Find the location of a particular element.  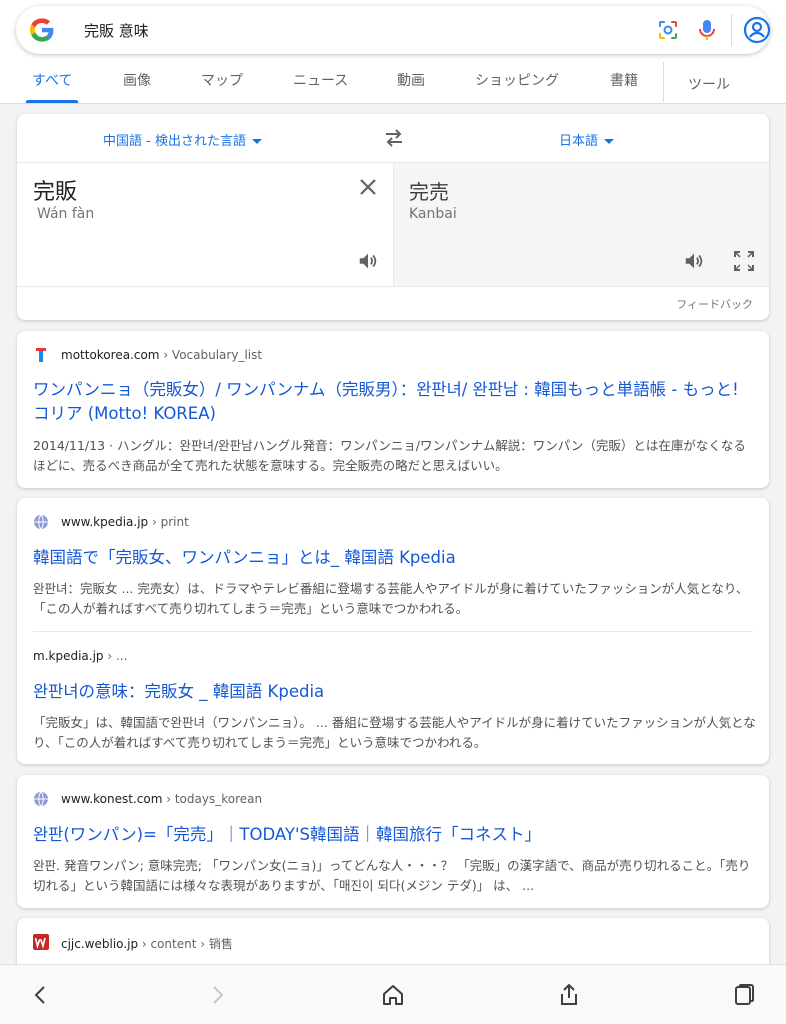

forward-icon is located at coordinates (217, 995).